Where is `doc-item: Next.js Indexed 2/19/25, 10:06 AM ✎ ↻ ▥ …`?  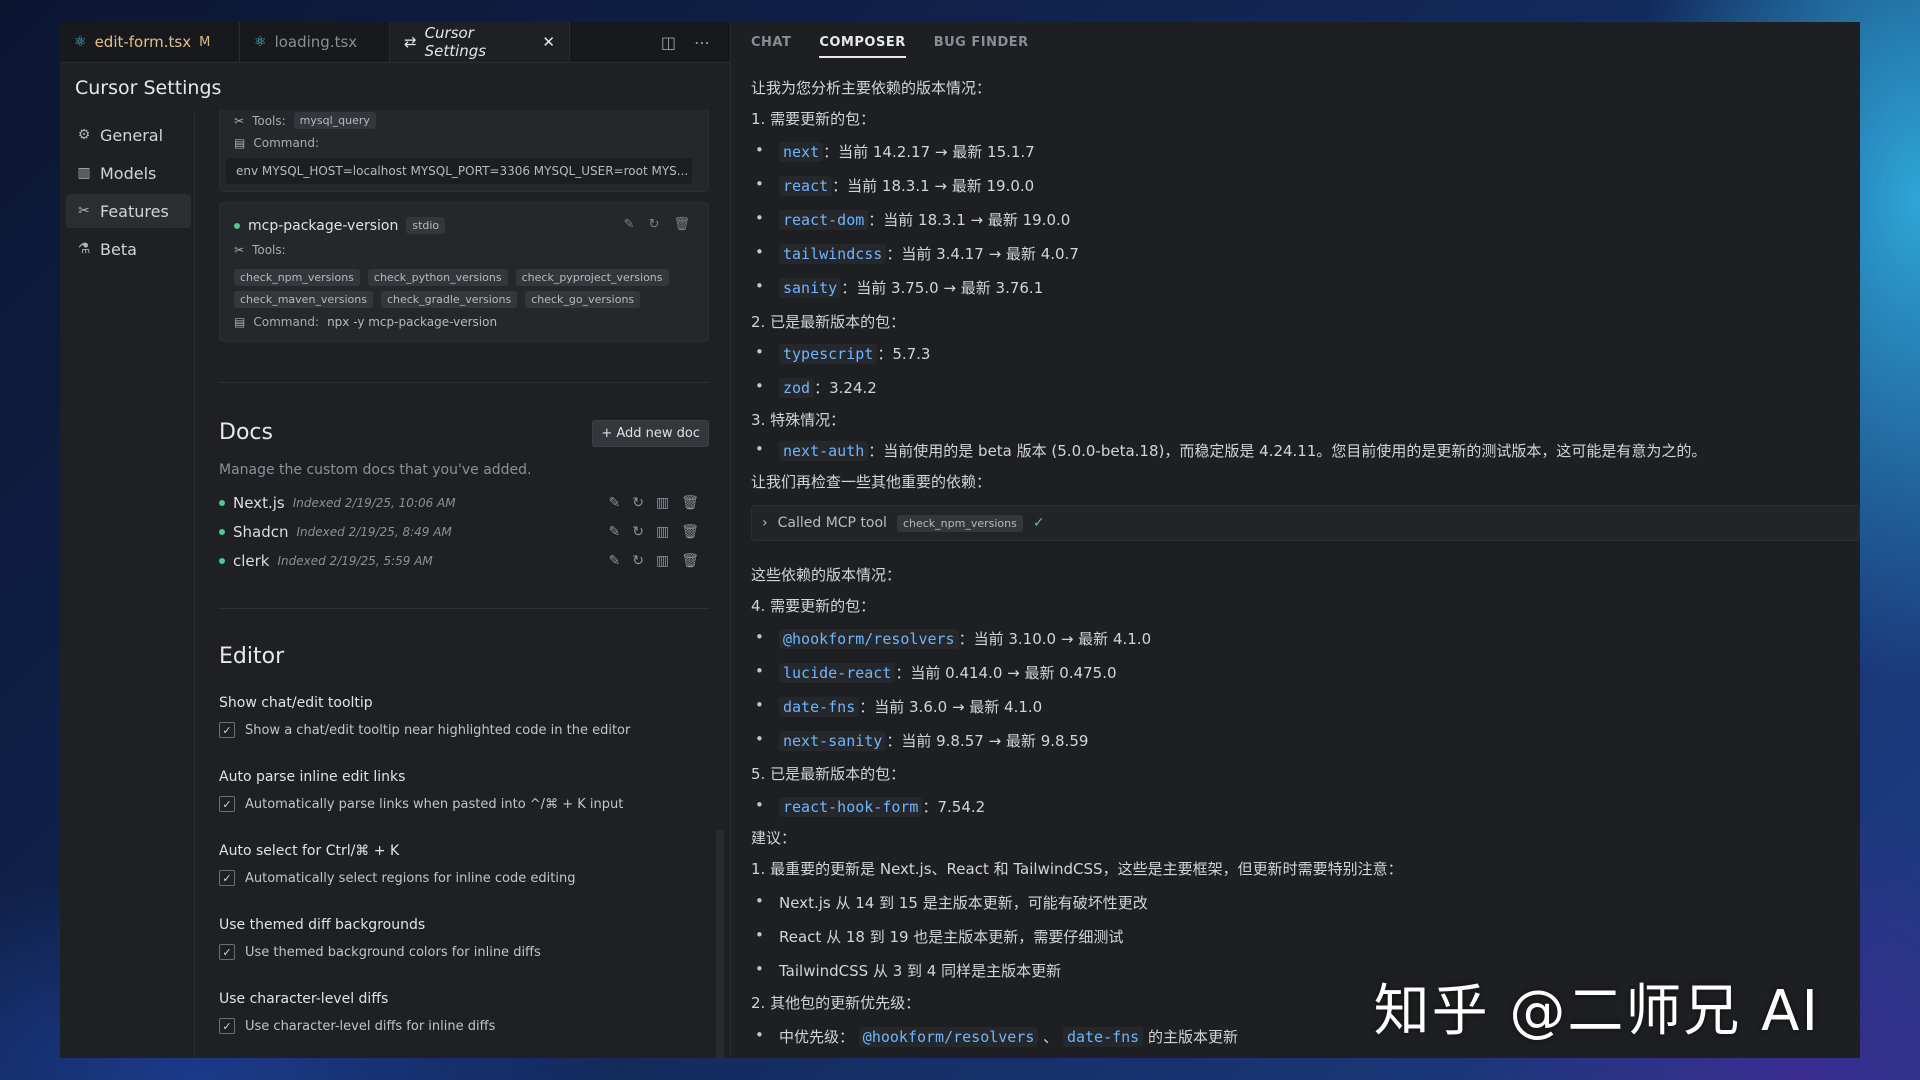 doc-item: Next.js Indexed 2/19/25, 10:06 AM ✎ ↻ ▥ … is located at coordinates (464, 503).